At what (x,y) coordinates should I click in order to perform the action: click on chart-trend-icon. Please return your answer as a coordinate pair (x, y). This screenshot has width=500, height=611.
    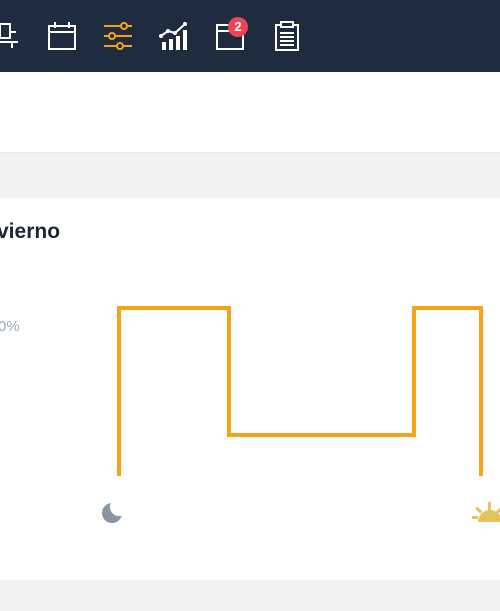
    Looking at the image, I should click on (174, 36).